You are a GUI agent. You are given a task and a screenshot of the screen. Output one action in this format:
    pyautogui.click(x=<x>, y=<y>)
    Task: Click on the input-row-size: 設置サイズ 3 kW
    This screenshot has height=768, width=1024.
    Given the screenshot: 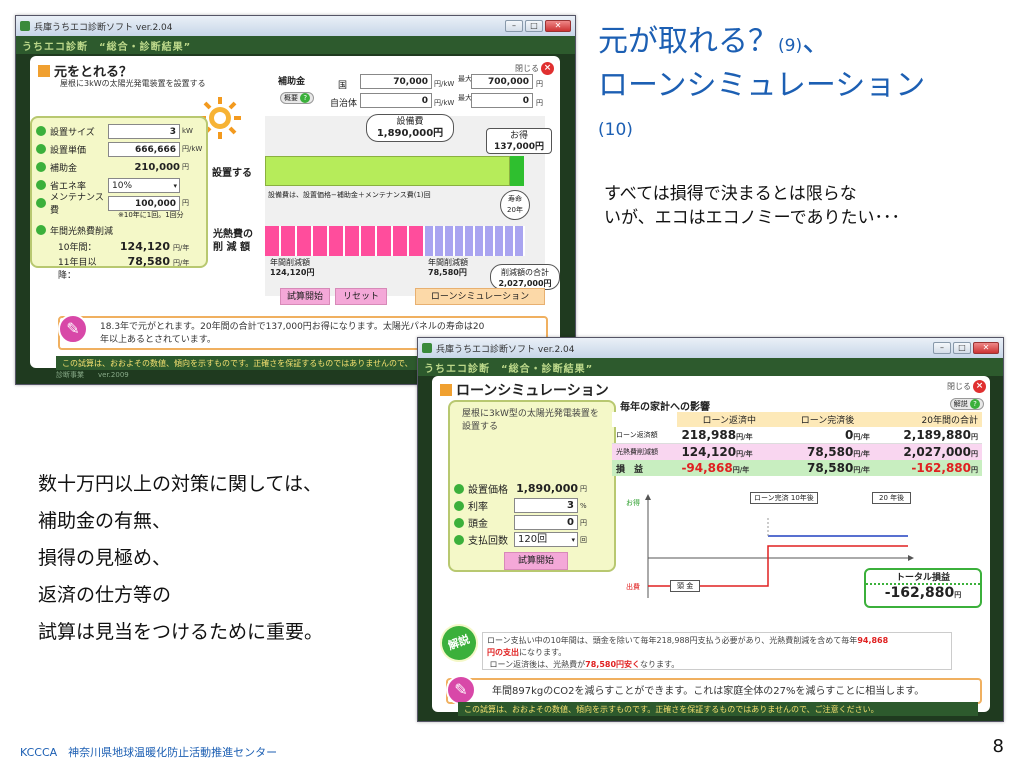 What is the action you would take?
    pyautogui.click(x=124, y=131)
    